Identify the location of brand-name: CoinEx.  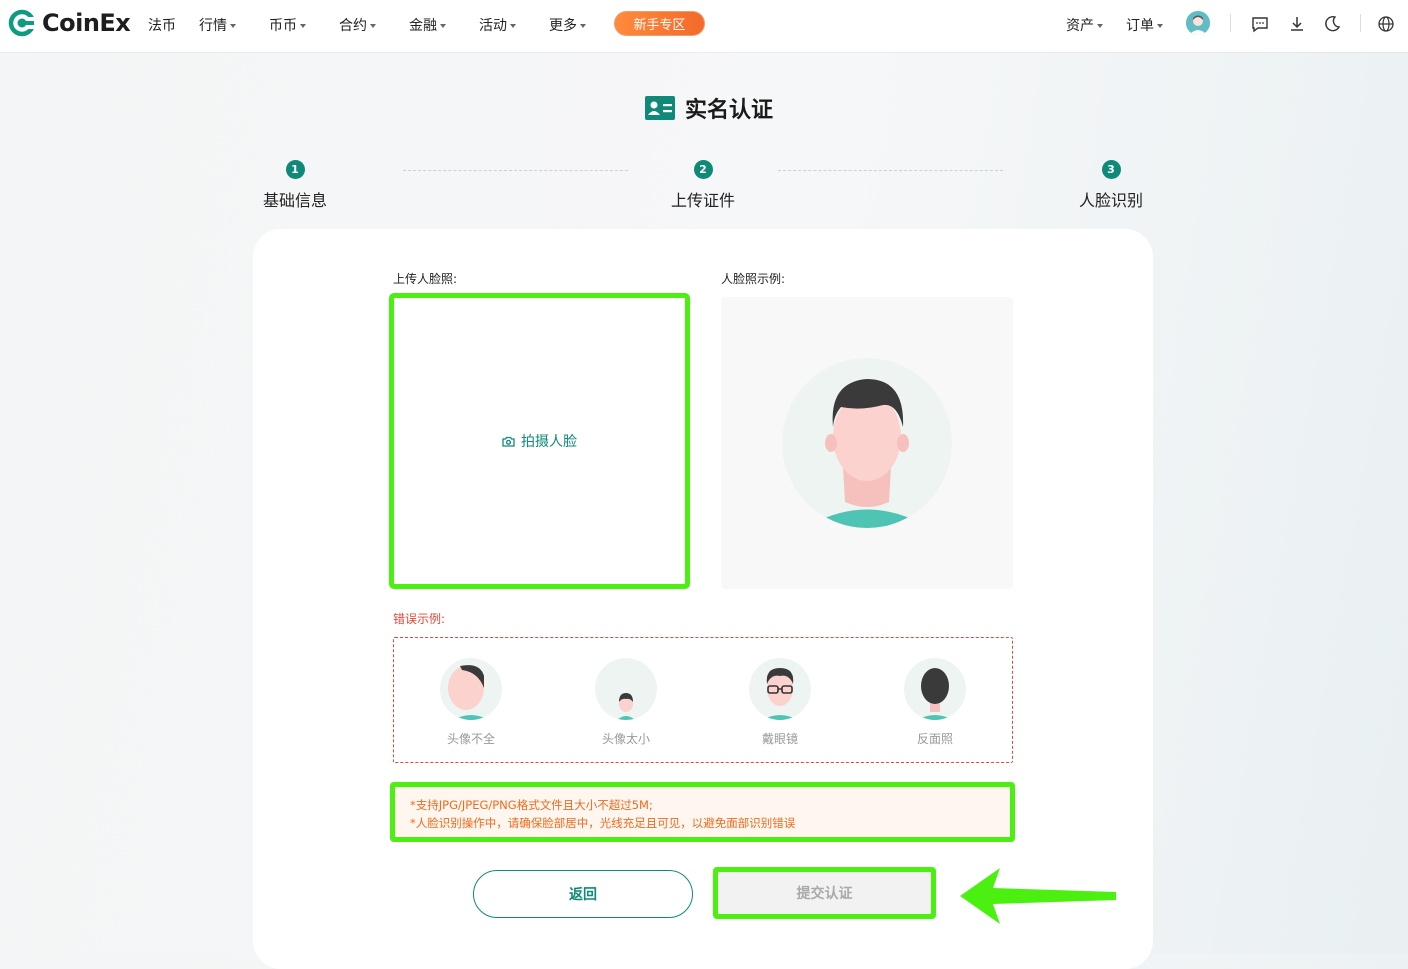
(86, 23).